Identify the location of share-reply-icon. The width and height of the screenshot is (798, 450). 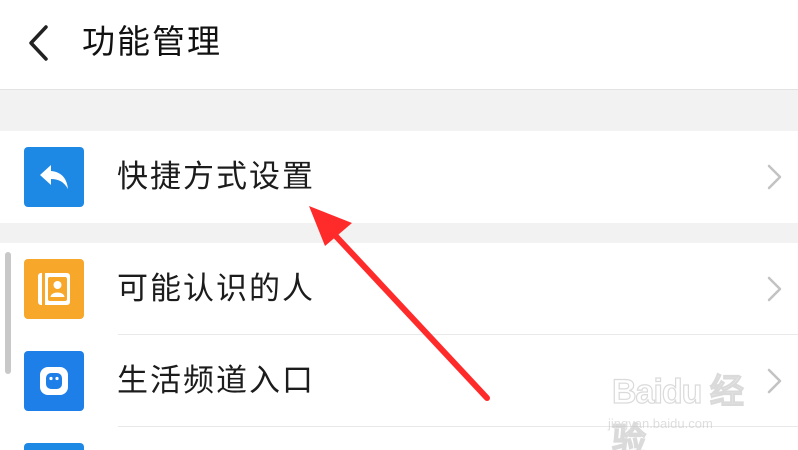
(54, 177).